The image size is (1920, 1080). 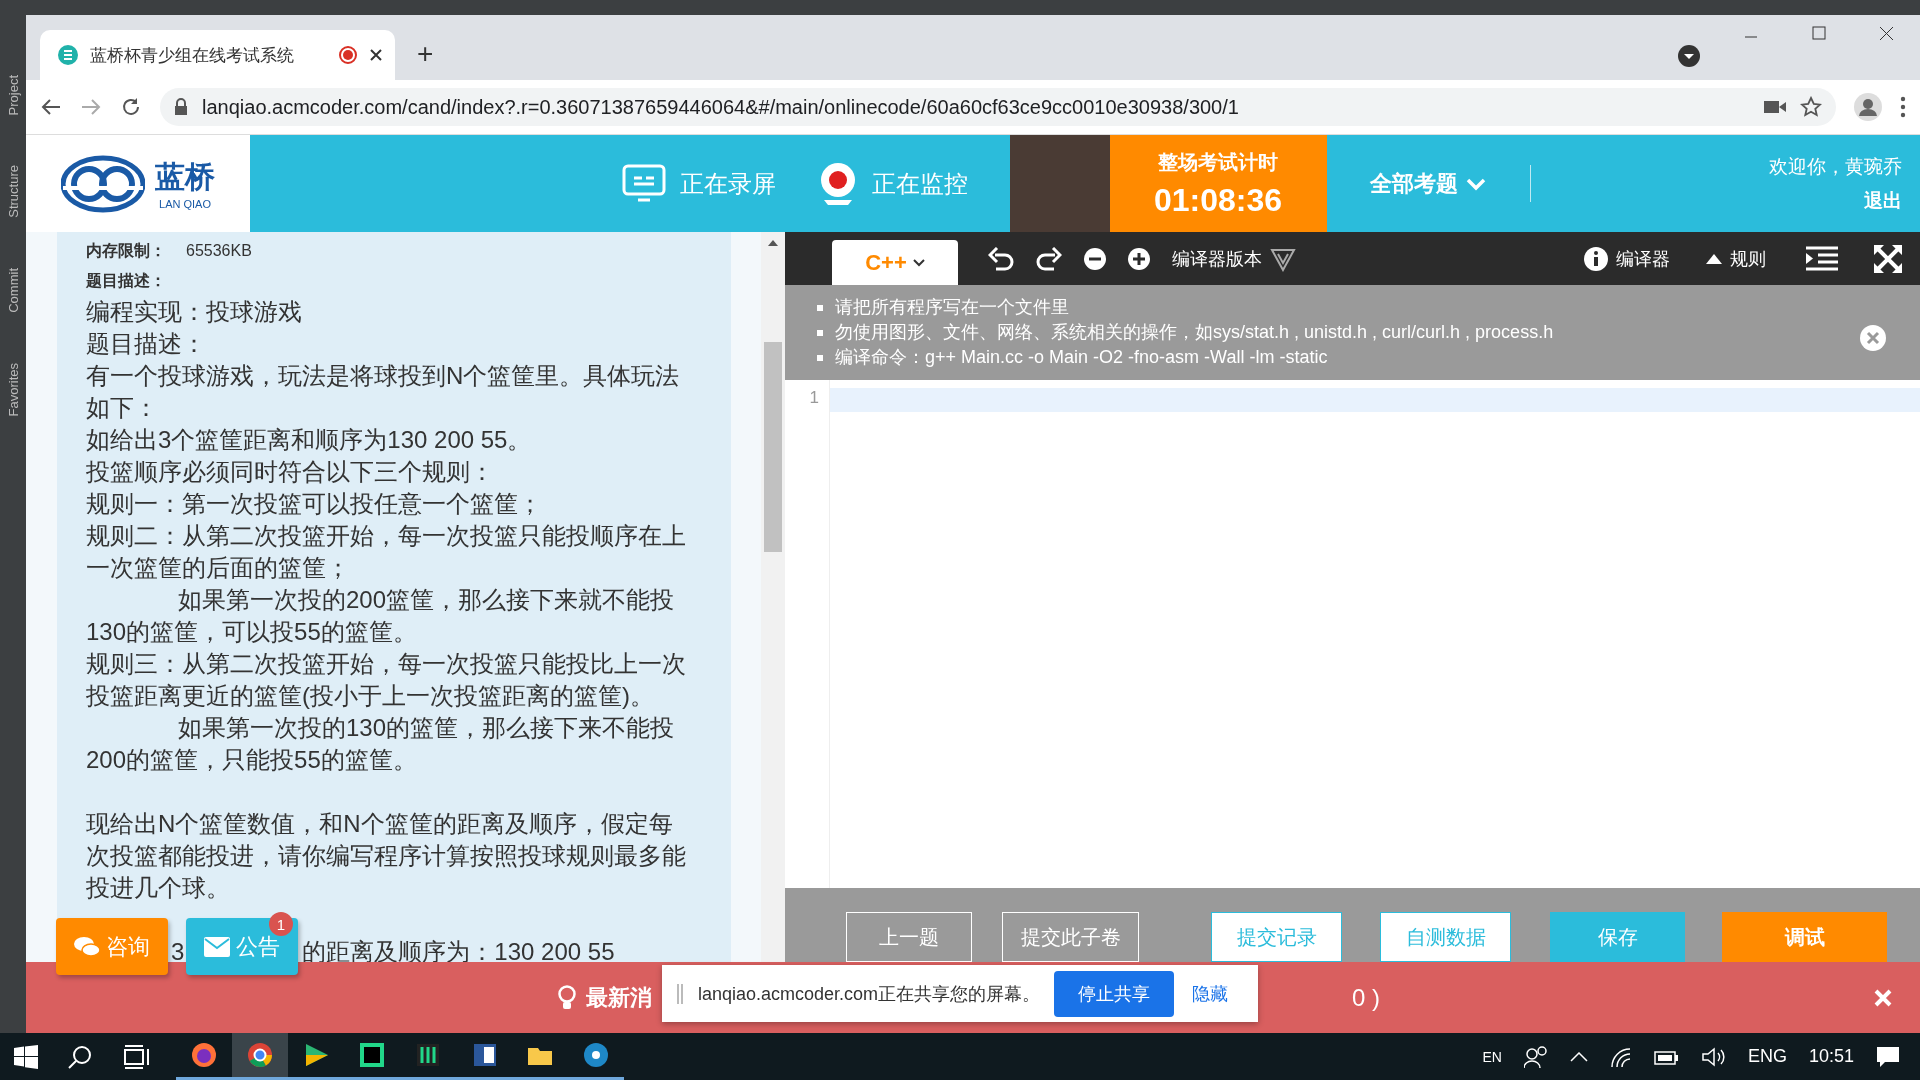 I want to click on field-value: 65536KB, so click(x=219, y=251).